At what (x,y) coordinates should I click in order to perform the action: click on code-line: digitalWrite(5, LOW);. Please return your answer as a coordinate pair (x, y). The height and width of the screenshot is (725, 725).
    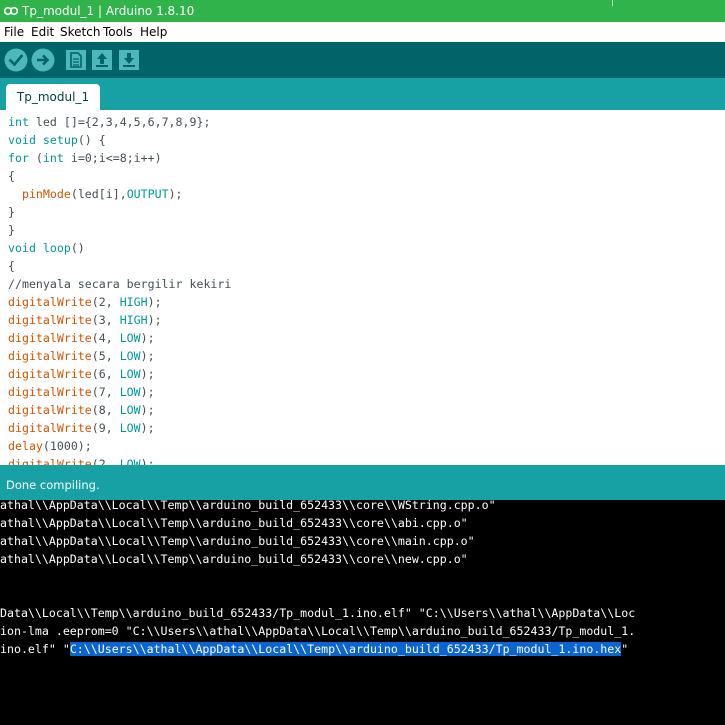
    Looking at the image, I should click on (81, 356).